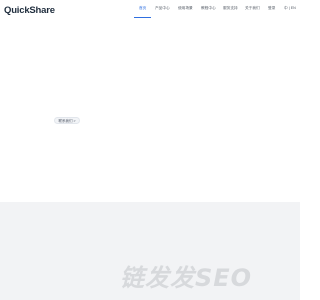  What do you see at coordinates (185, 8) in the screenshot?
I see `nav-item-scenarios: 使用场景` at bounding box center [185, 8].